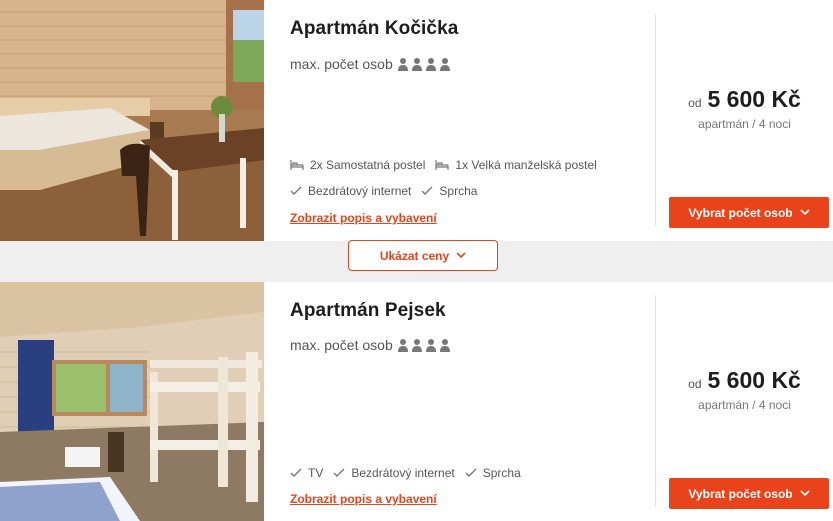 The image size is (833, 521). What do you see at coordinates (526, 165) in the screenshot?
I see `bed-item-label: 1x Velká manželská postel` at bounding box center [526, 165].